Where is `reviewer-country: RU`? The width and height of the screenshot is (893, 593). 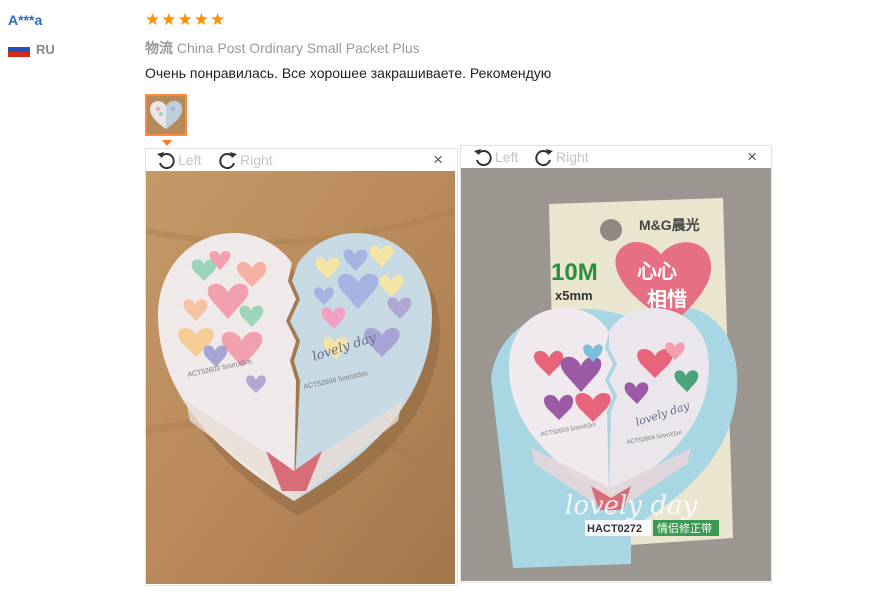 reviewer-country: RU is located at coordinates (31, 49).